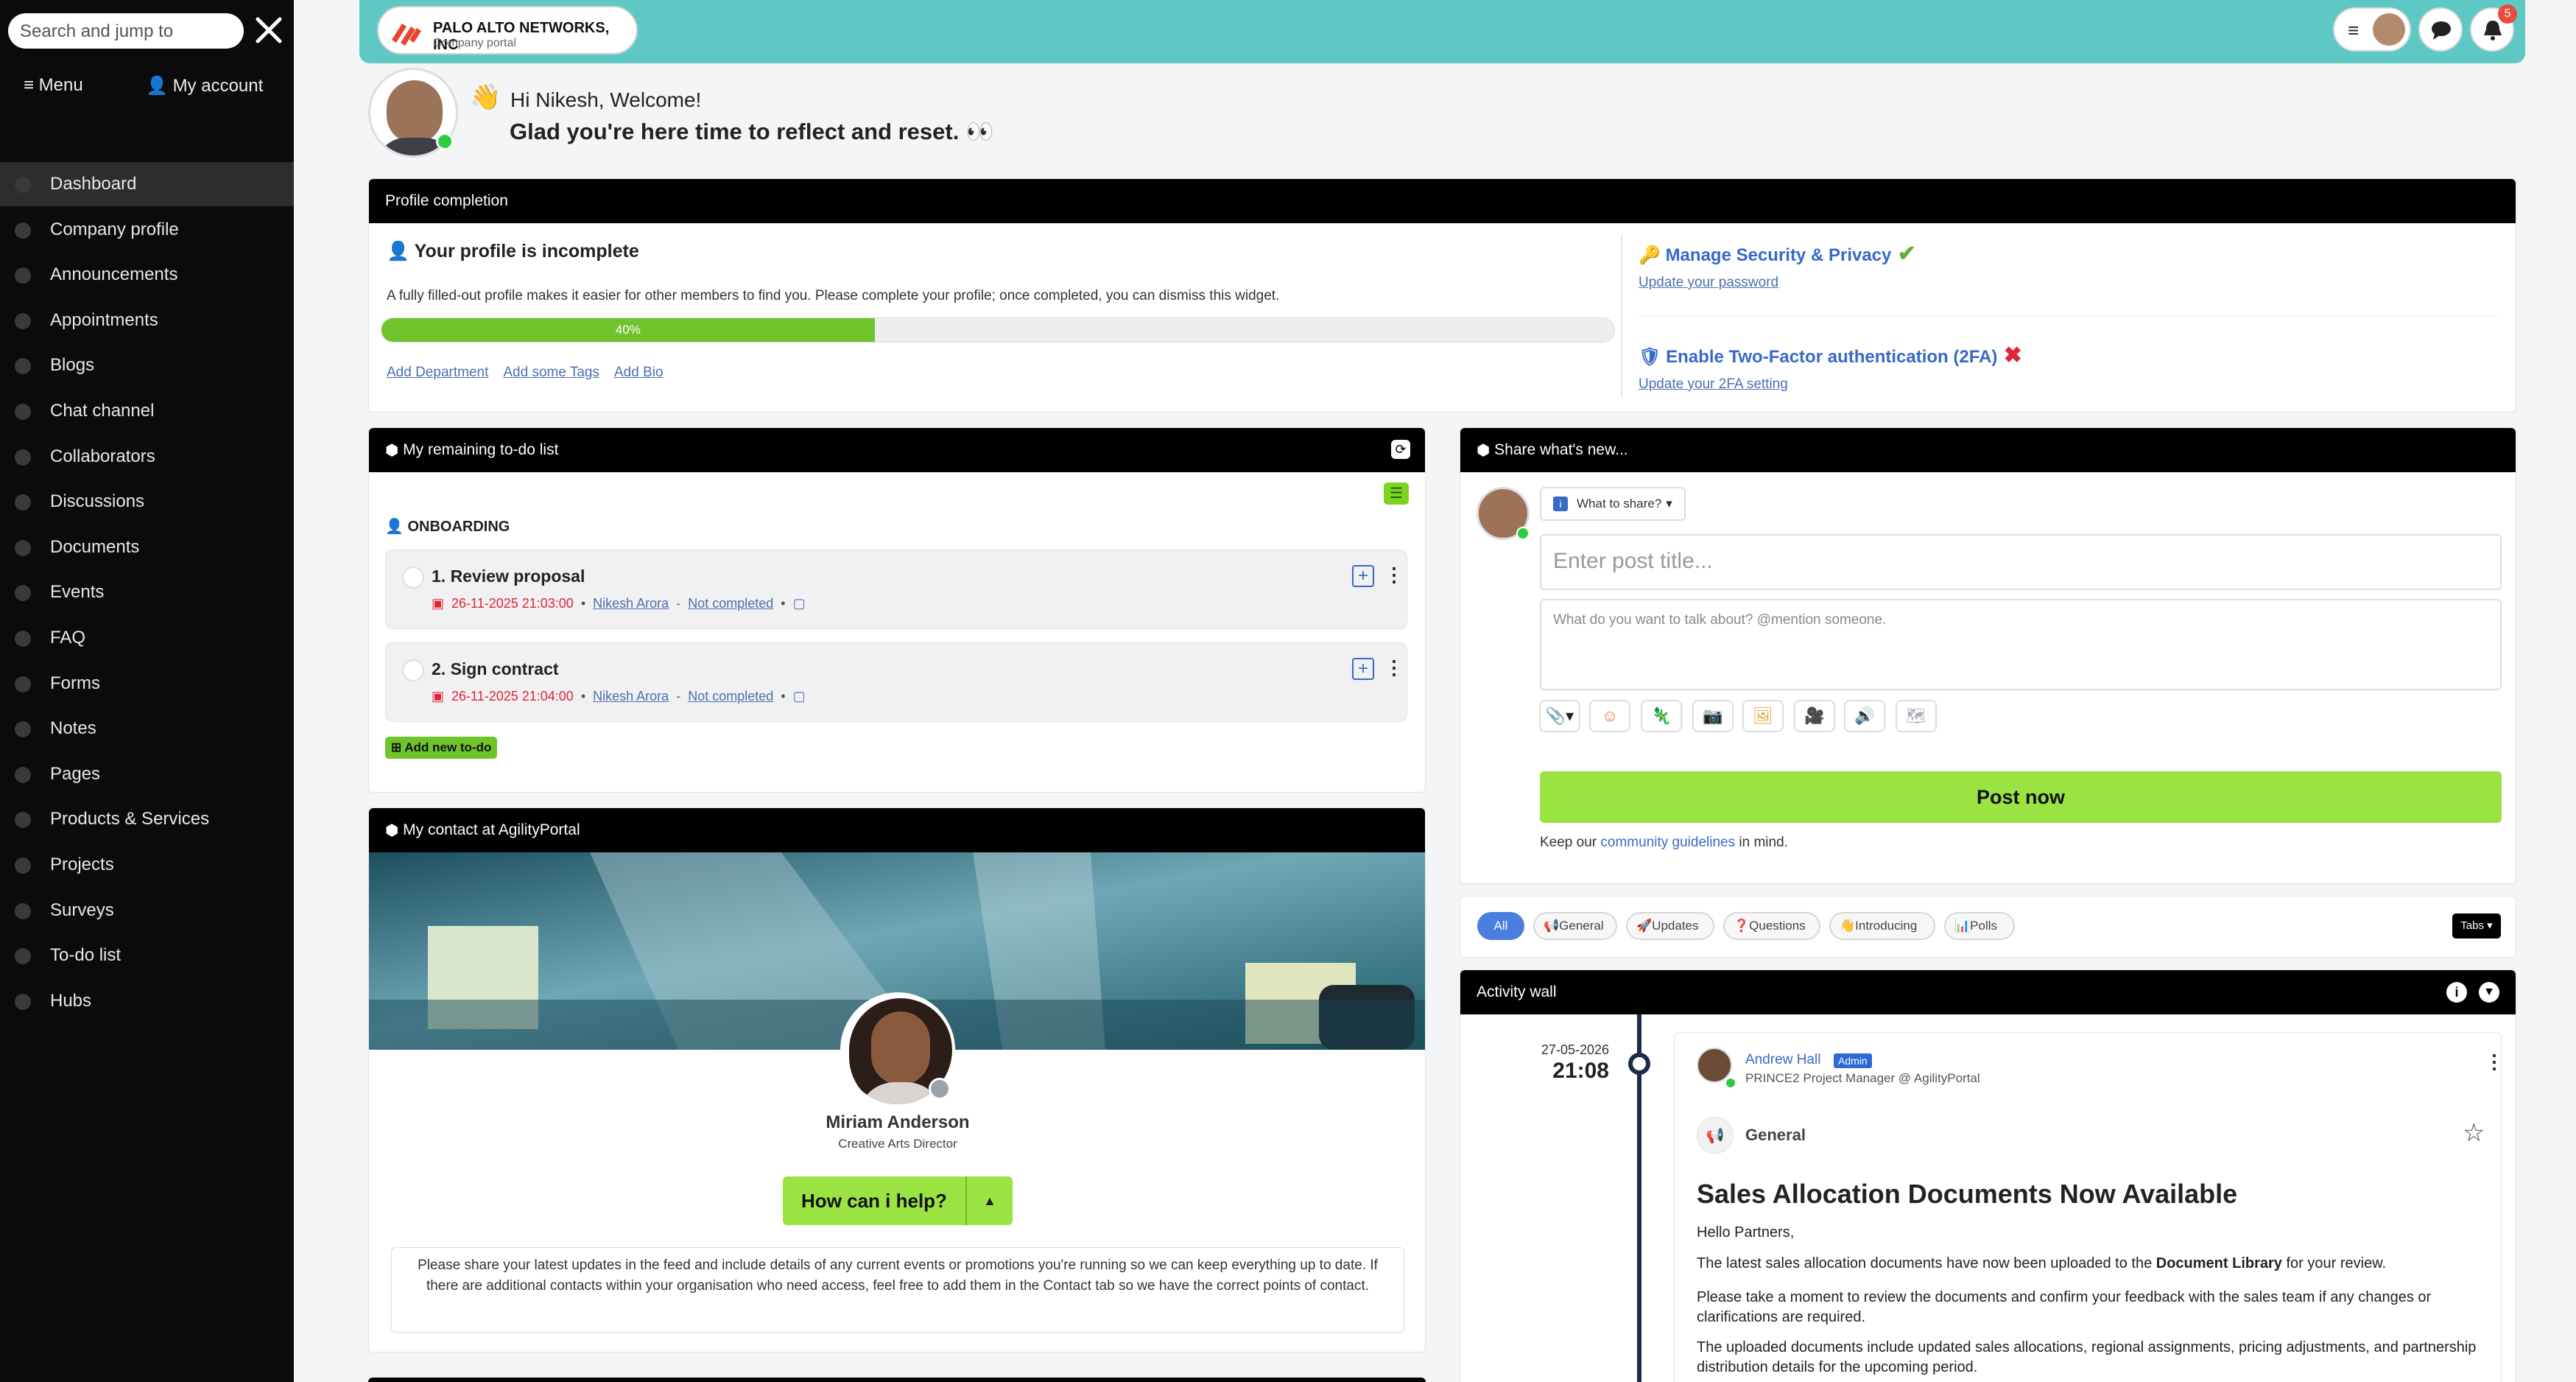 Image resolution: width=2576 pixels, height=1382 pixels. I want to click on text: for your review., so click(2336, 1263).